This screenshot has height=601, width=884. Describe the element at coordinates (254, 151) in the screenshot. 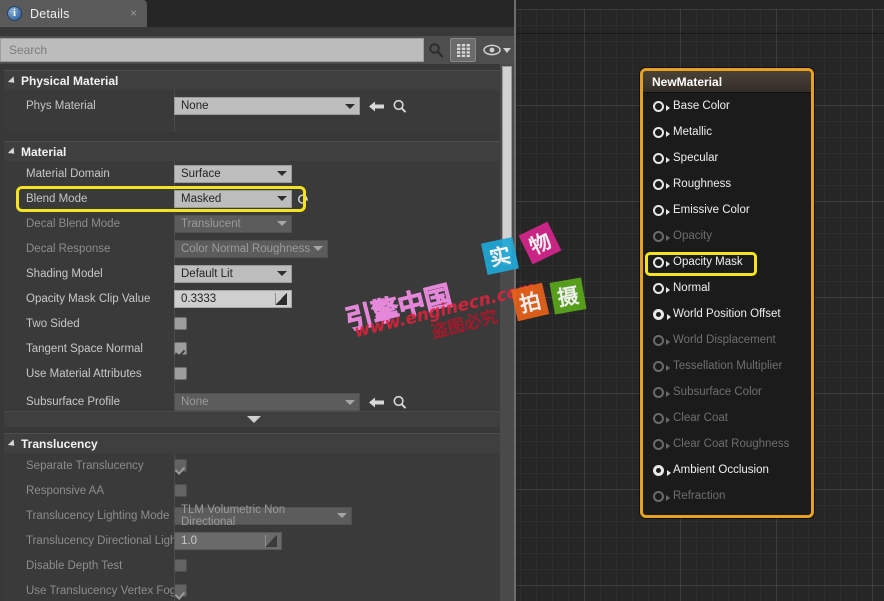

I see `section-header-material: Material` at that location.